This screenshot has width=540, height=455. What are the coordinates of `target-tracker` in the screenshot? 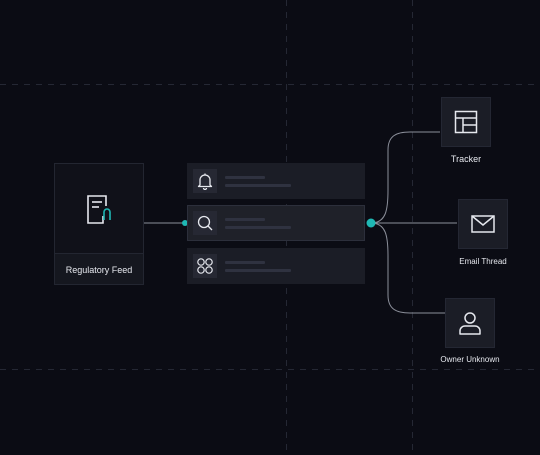 It's located at (466, 122).